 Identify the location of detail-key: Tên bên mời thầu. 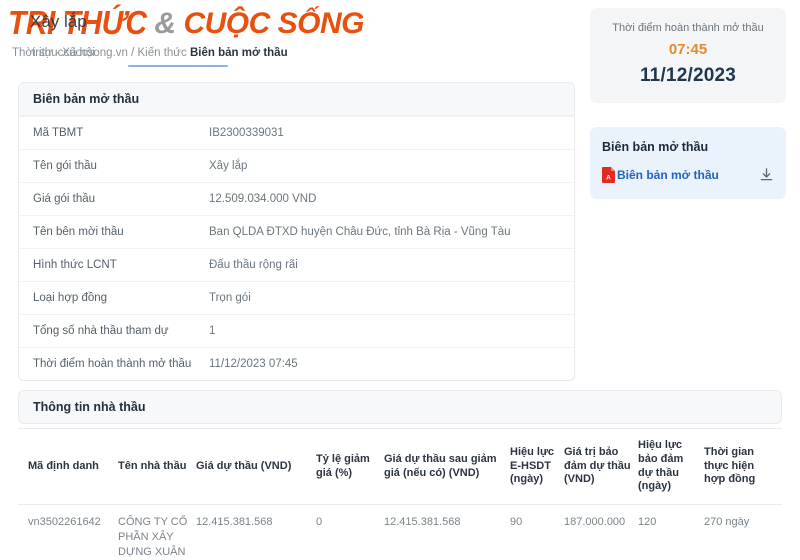
(78, 232).